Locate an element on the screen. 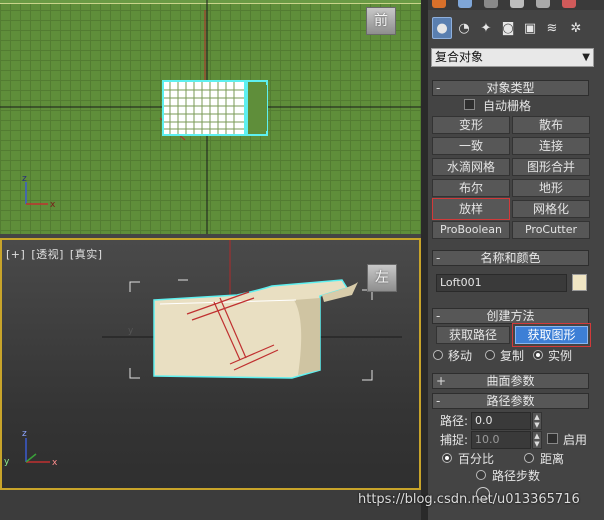  viewport-panel-divider is located at coordinates (424, 260).